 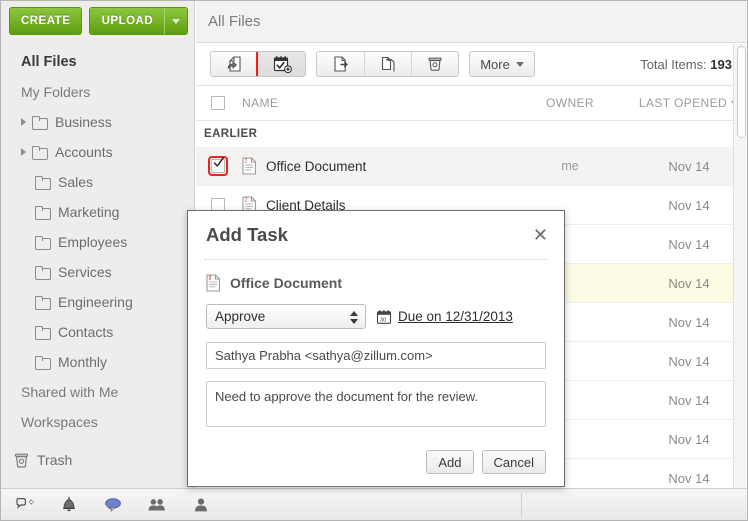 What do you see at coordinates (740, 266) in the screenshot?
I see `vertical-scrollbar` at bounding box center [740, 266].